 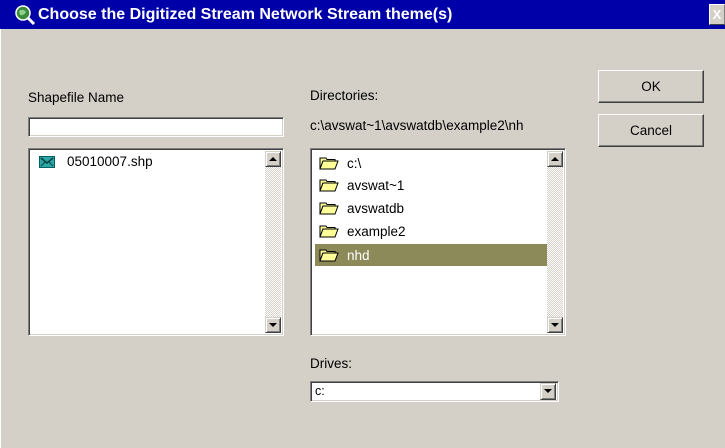 What do you see at coordinates (434, 391) in the screenshot?
I see `drives-select: c:` at bounding box center [434, 391].